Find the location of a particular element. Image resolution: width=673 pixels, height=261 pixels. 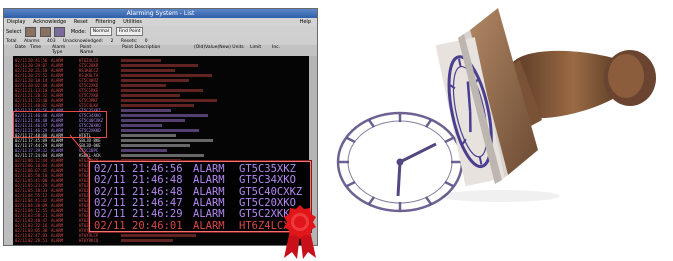

zoom-time: 21:46:29 is located at coordinates (157, 214).